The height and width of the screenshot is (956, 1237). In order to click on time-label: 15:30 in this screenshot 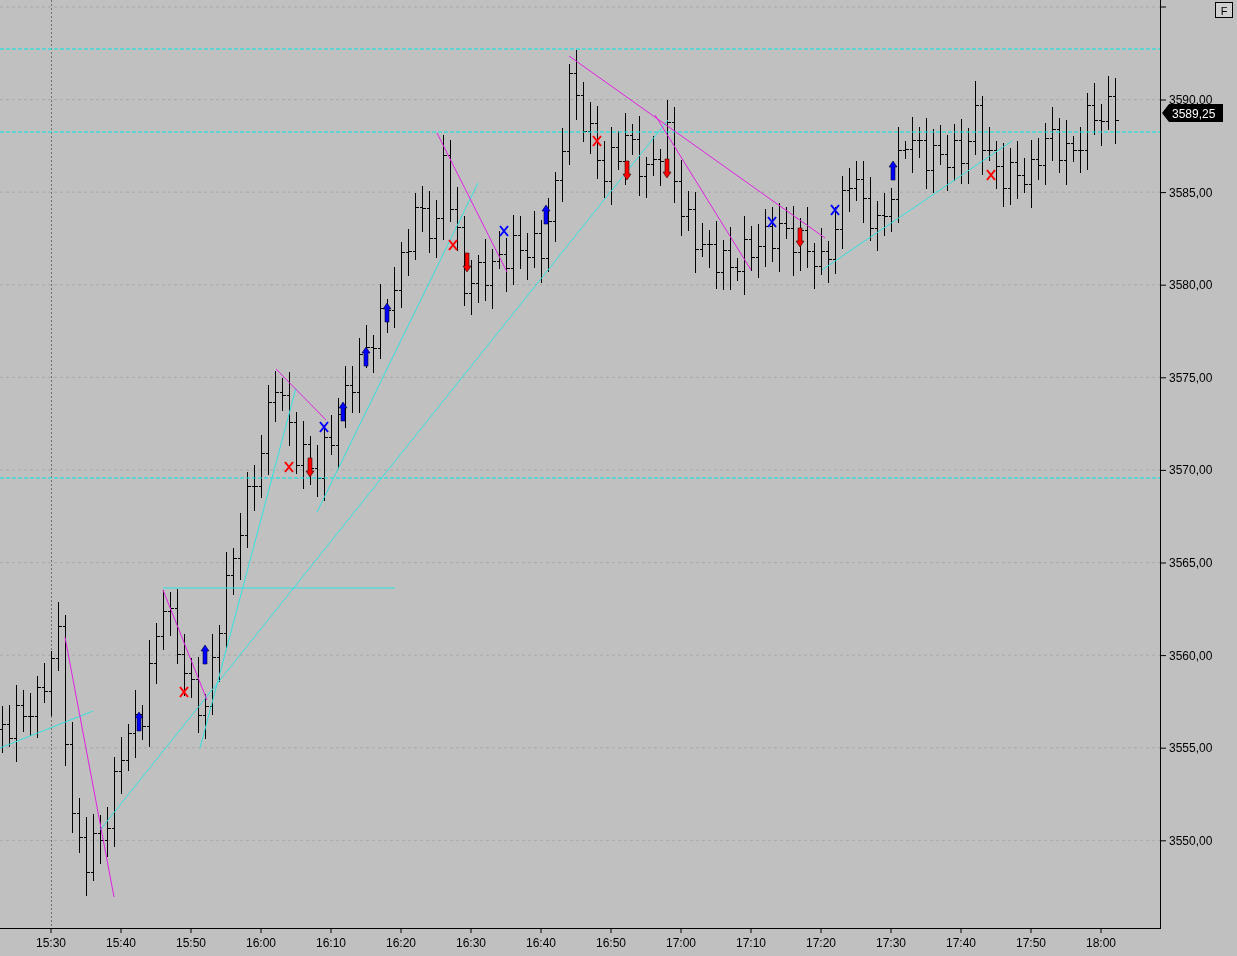, I will do `click(51, 943)`.